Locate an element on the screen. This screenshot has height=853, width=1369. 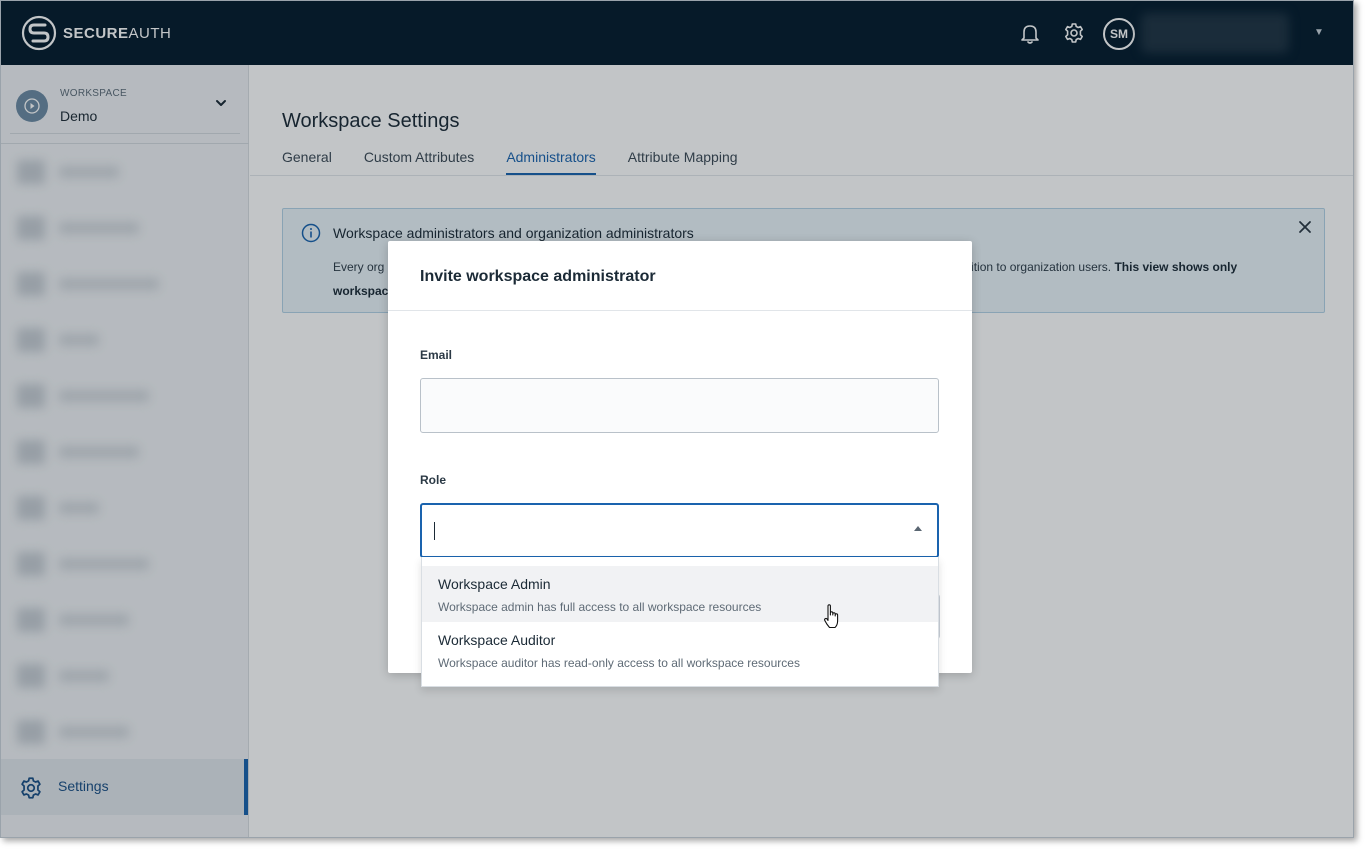
modal-divider is located at coordinates (680, 310).